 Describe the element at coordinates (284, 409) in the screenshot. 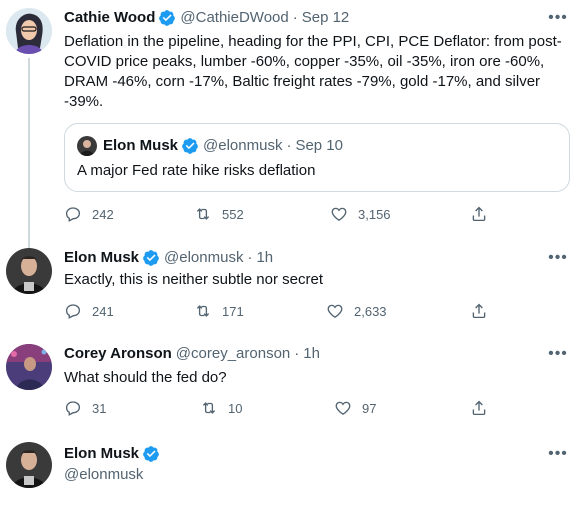

I see `tweet-actions: 31 10 97` at that location.